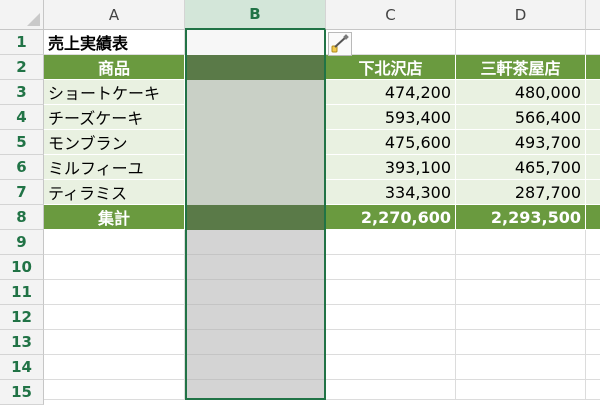  Describe the element at coordinates (114, 92) in the screenshot. I see `cell-a3-item: ショートケーキ` at that location.